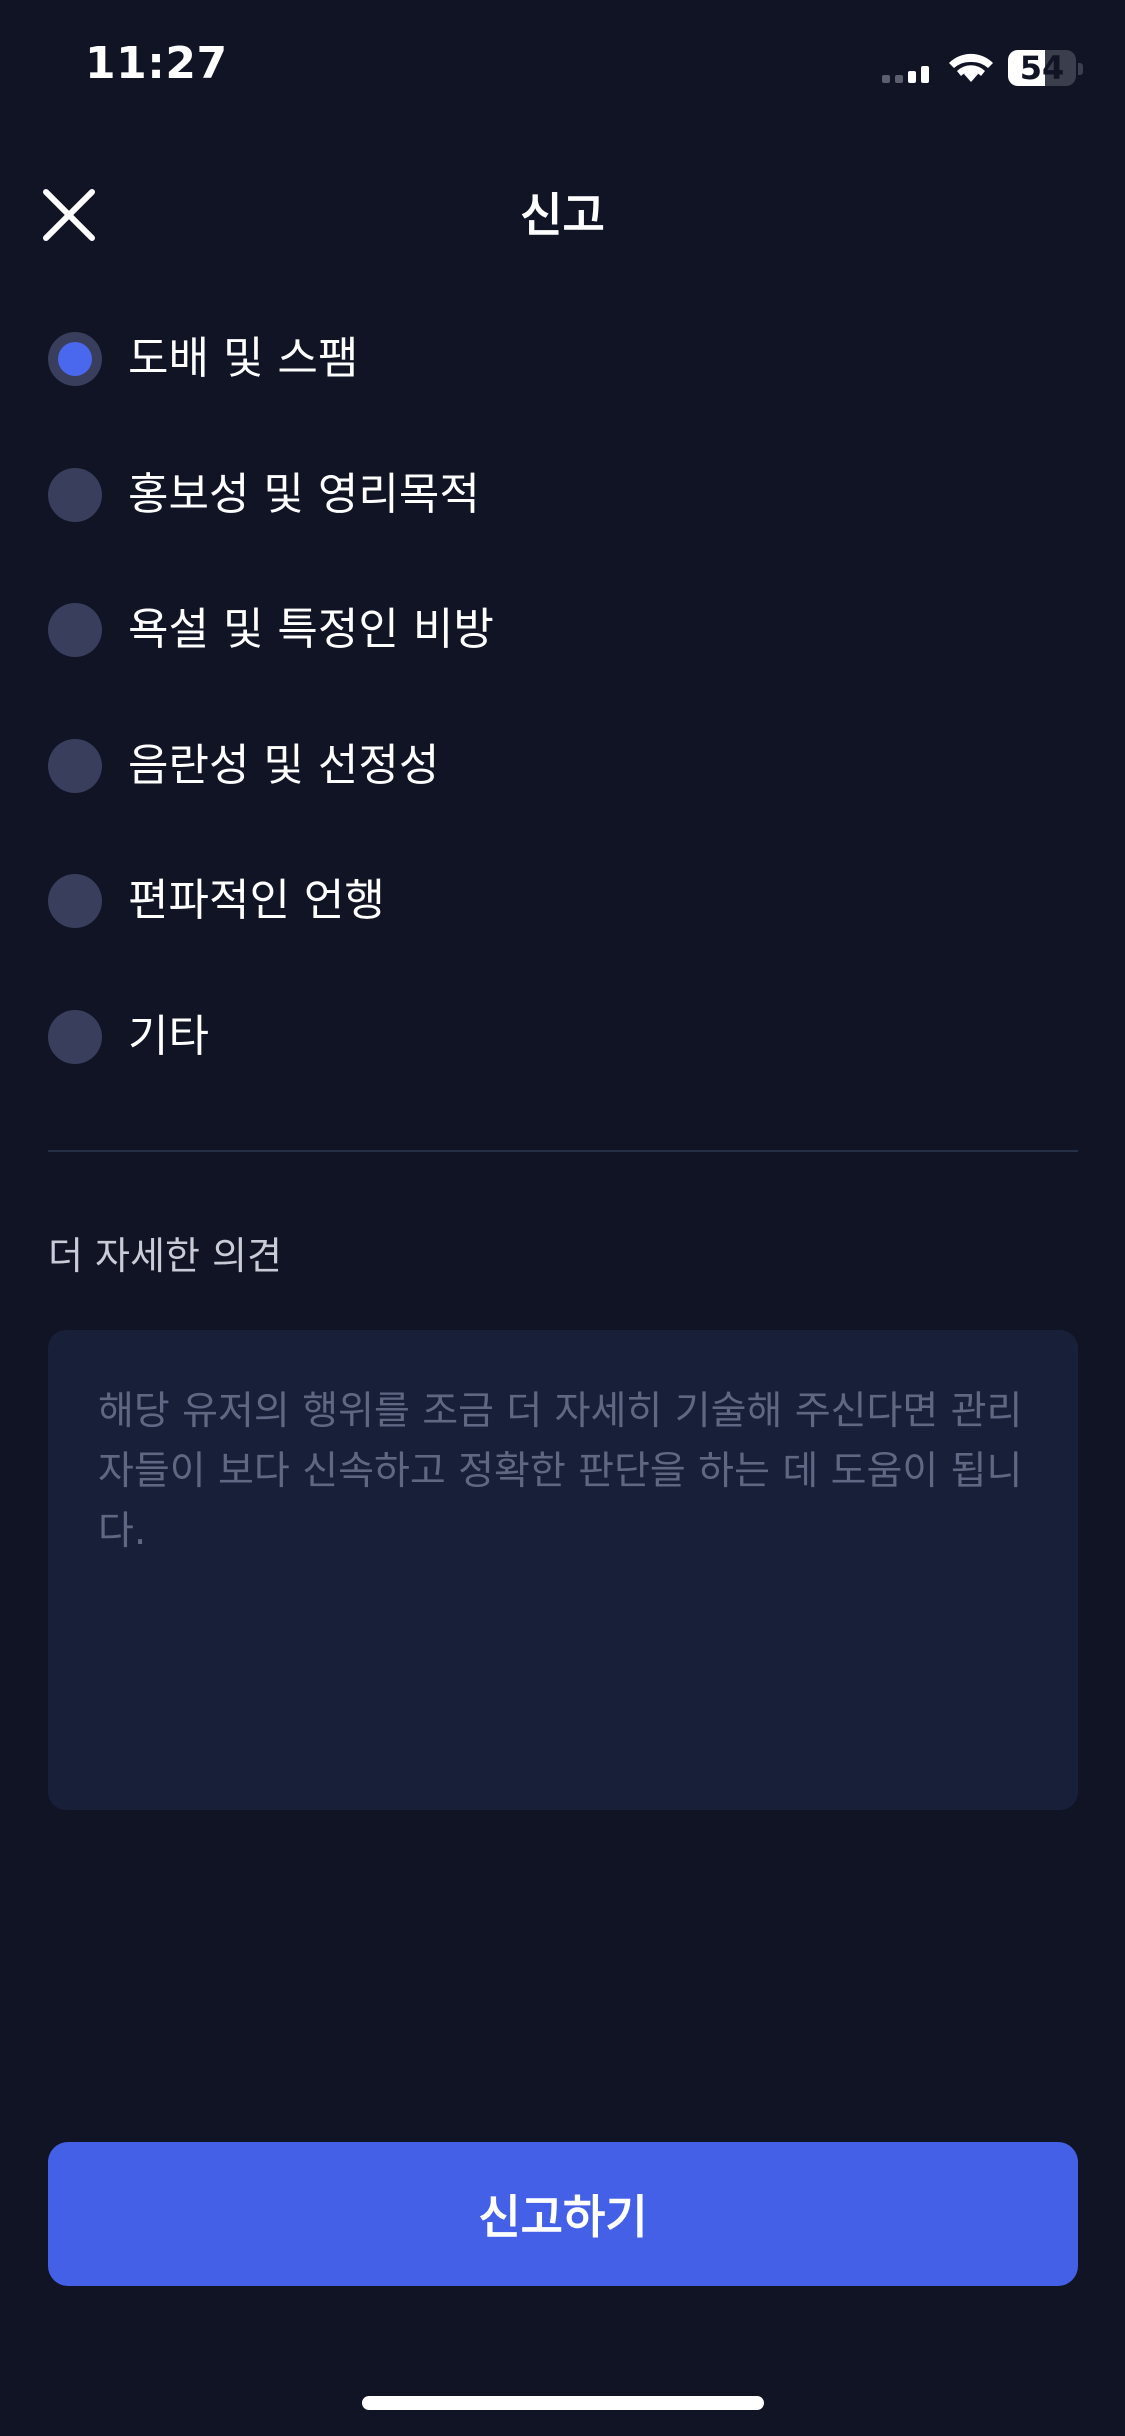  Describe the element at coordinates (563, 1076) in the screenshot. I see `radio-option-other: 기타` at that location.